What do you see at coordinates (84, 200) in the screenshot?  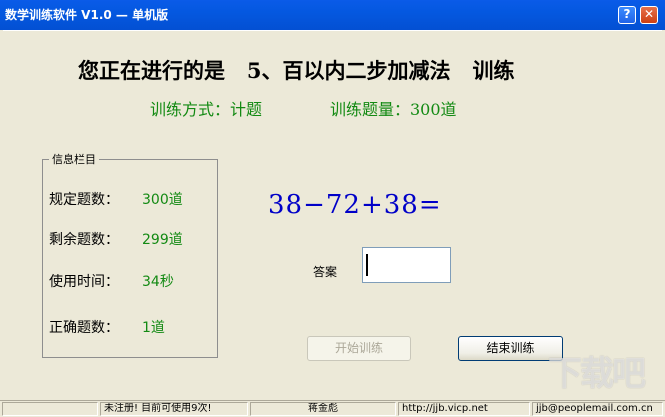 I see `required-count-label: 规定题数：` at bounding box center [84, 200].